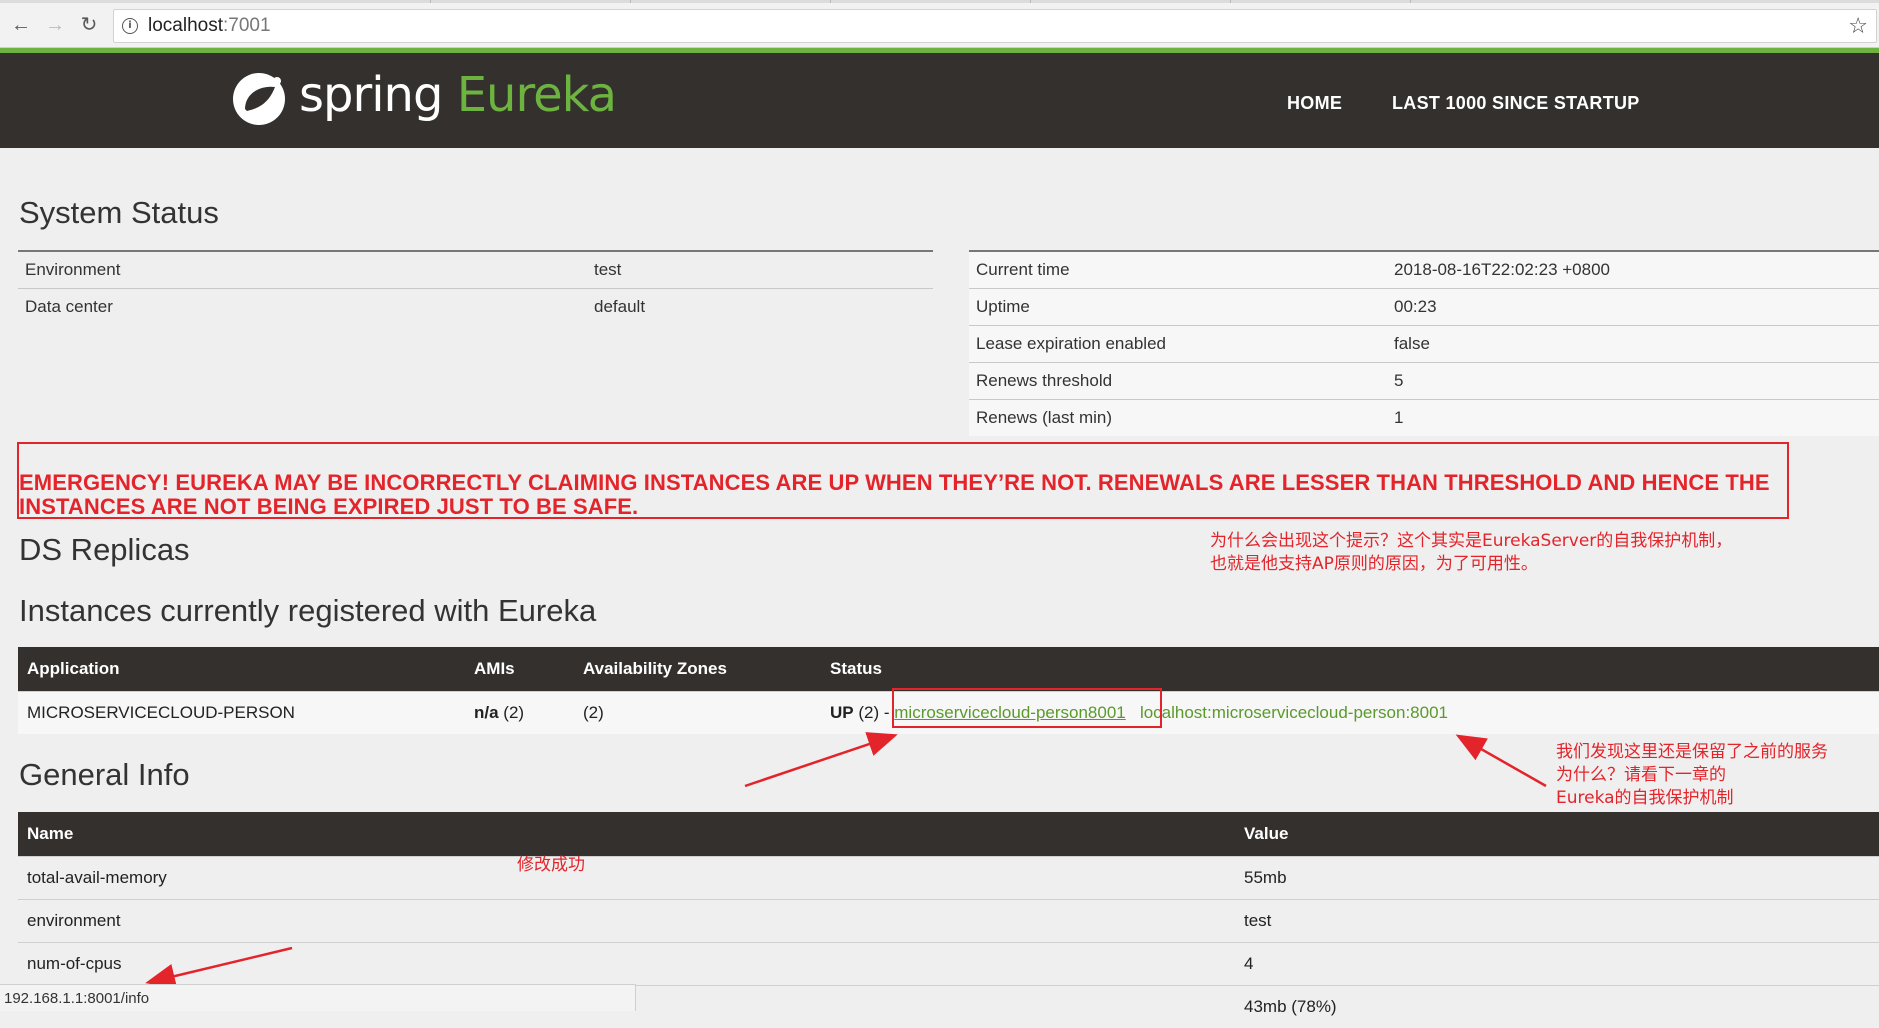 This screenshot has width=1879, height=1028. Describe the element at coordinates (819, 761) in the screenshot. I see `arrow-to-instance-link` at that location.